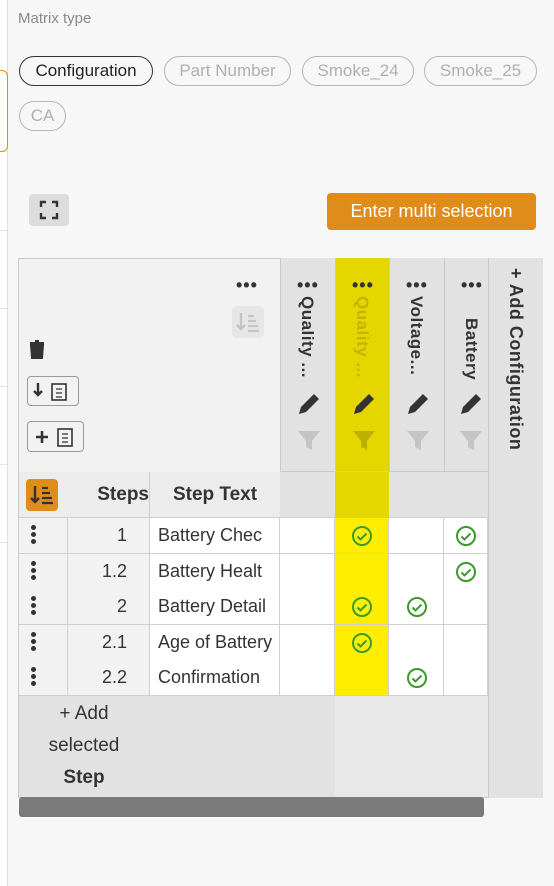 This screenshot has height=886, width=554. What do you see at coordinates (109, 607) in the screenshot?
I see `step-number: 2` at bounding box center [109, 607].